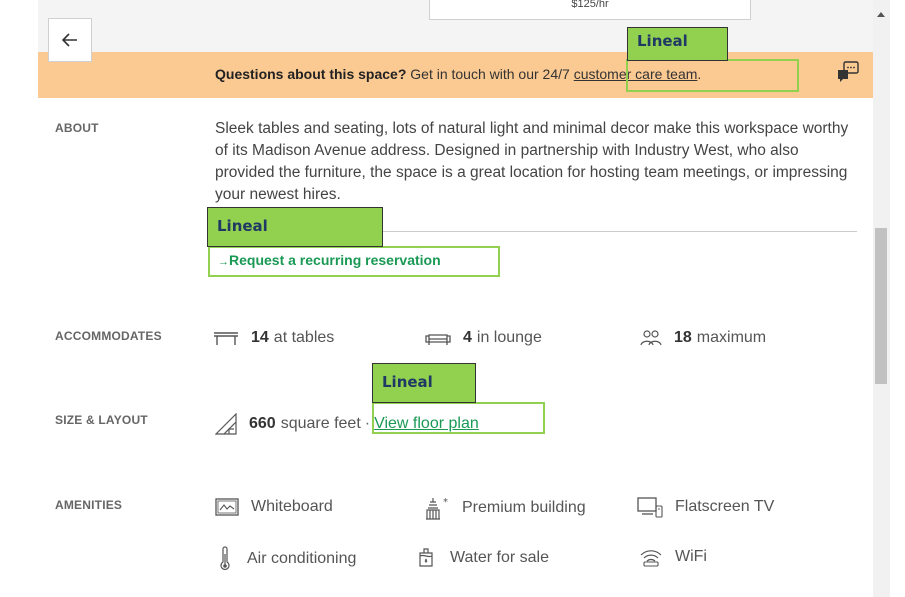 The height and width of the screenshot is (597, 905). I want to click on amenity-air-conditioning: Air conditioning, so click(287, 559).